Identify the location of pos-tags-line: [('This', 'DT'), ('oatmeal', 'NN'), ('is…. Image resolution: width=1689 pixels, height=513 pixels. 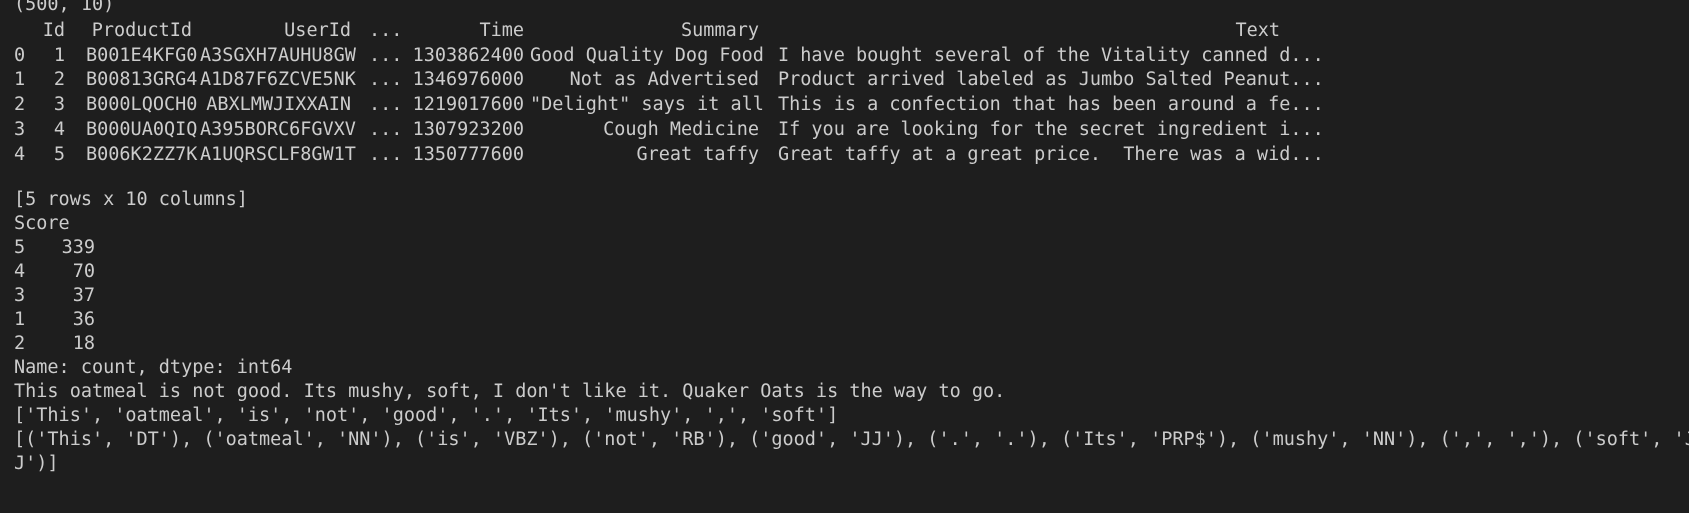
(851, 439).